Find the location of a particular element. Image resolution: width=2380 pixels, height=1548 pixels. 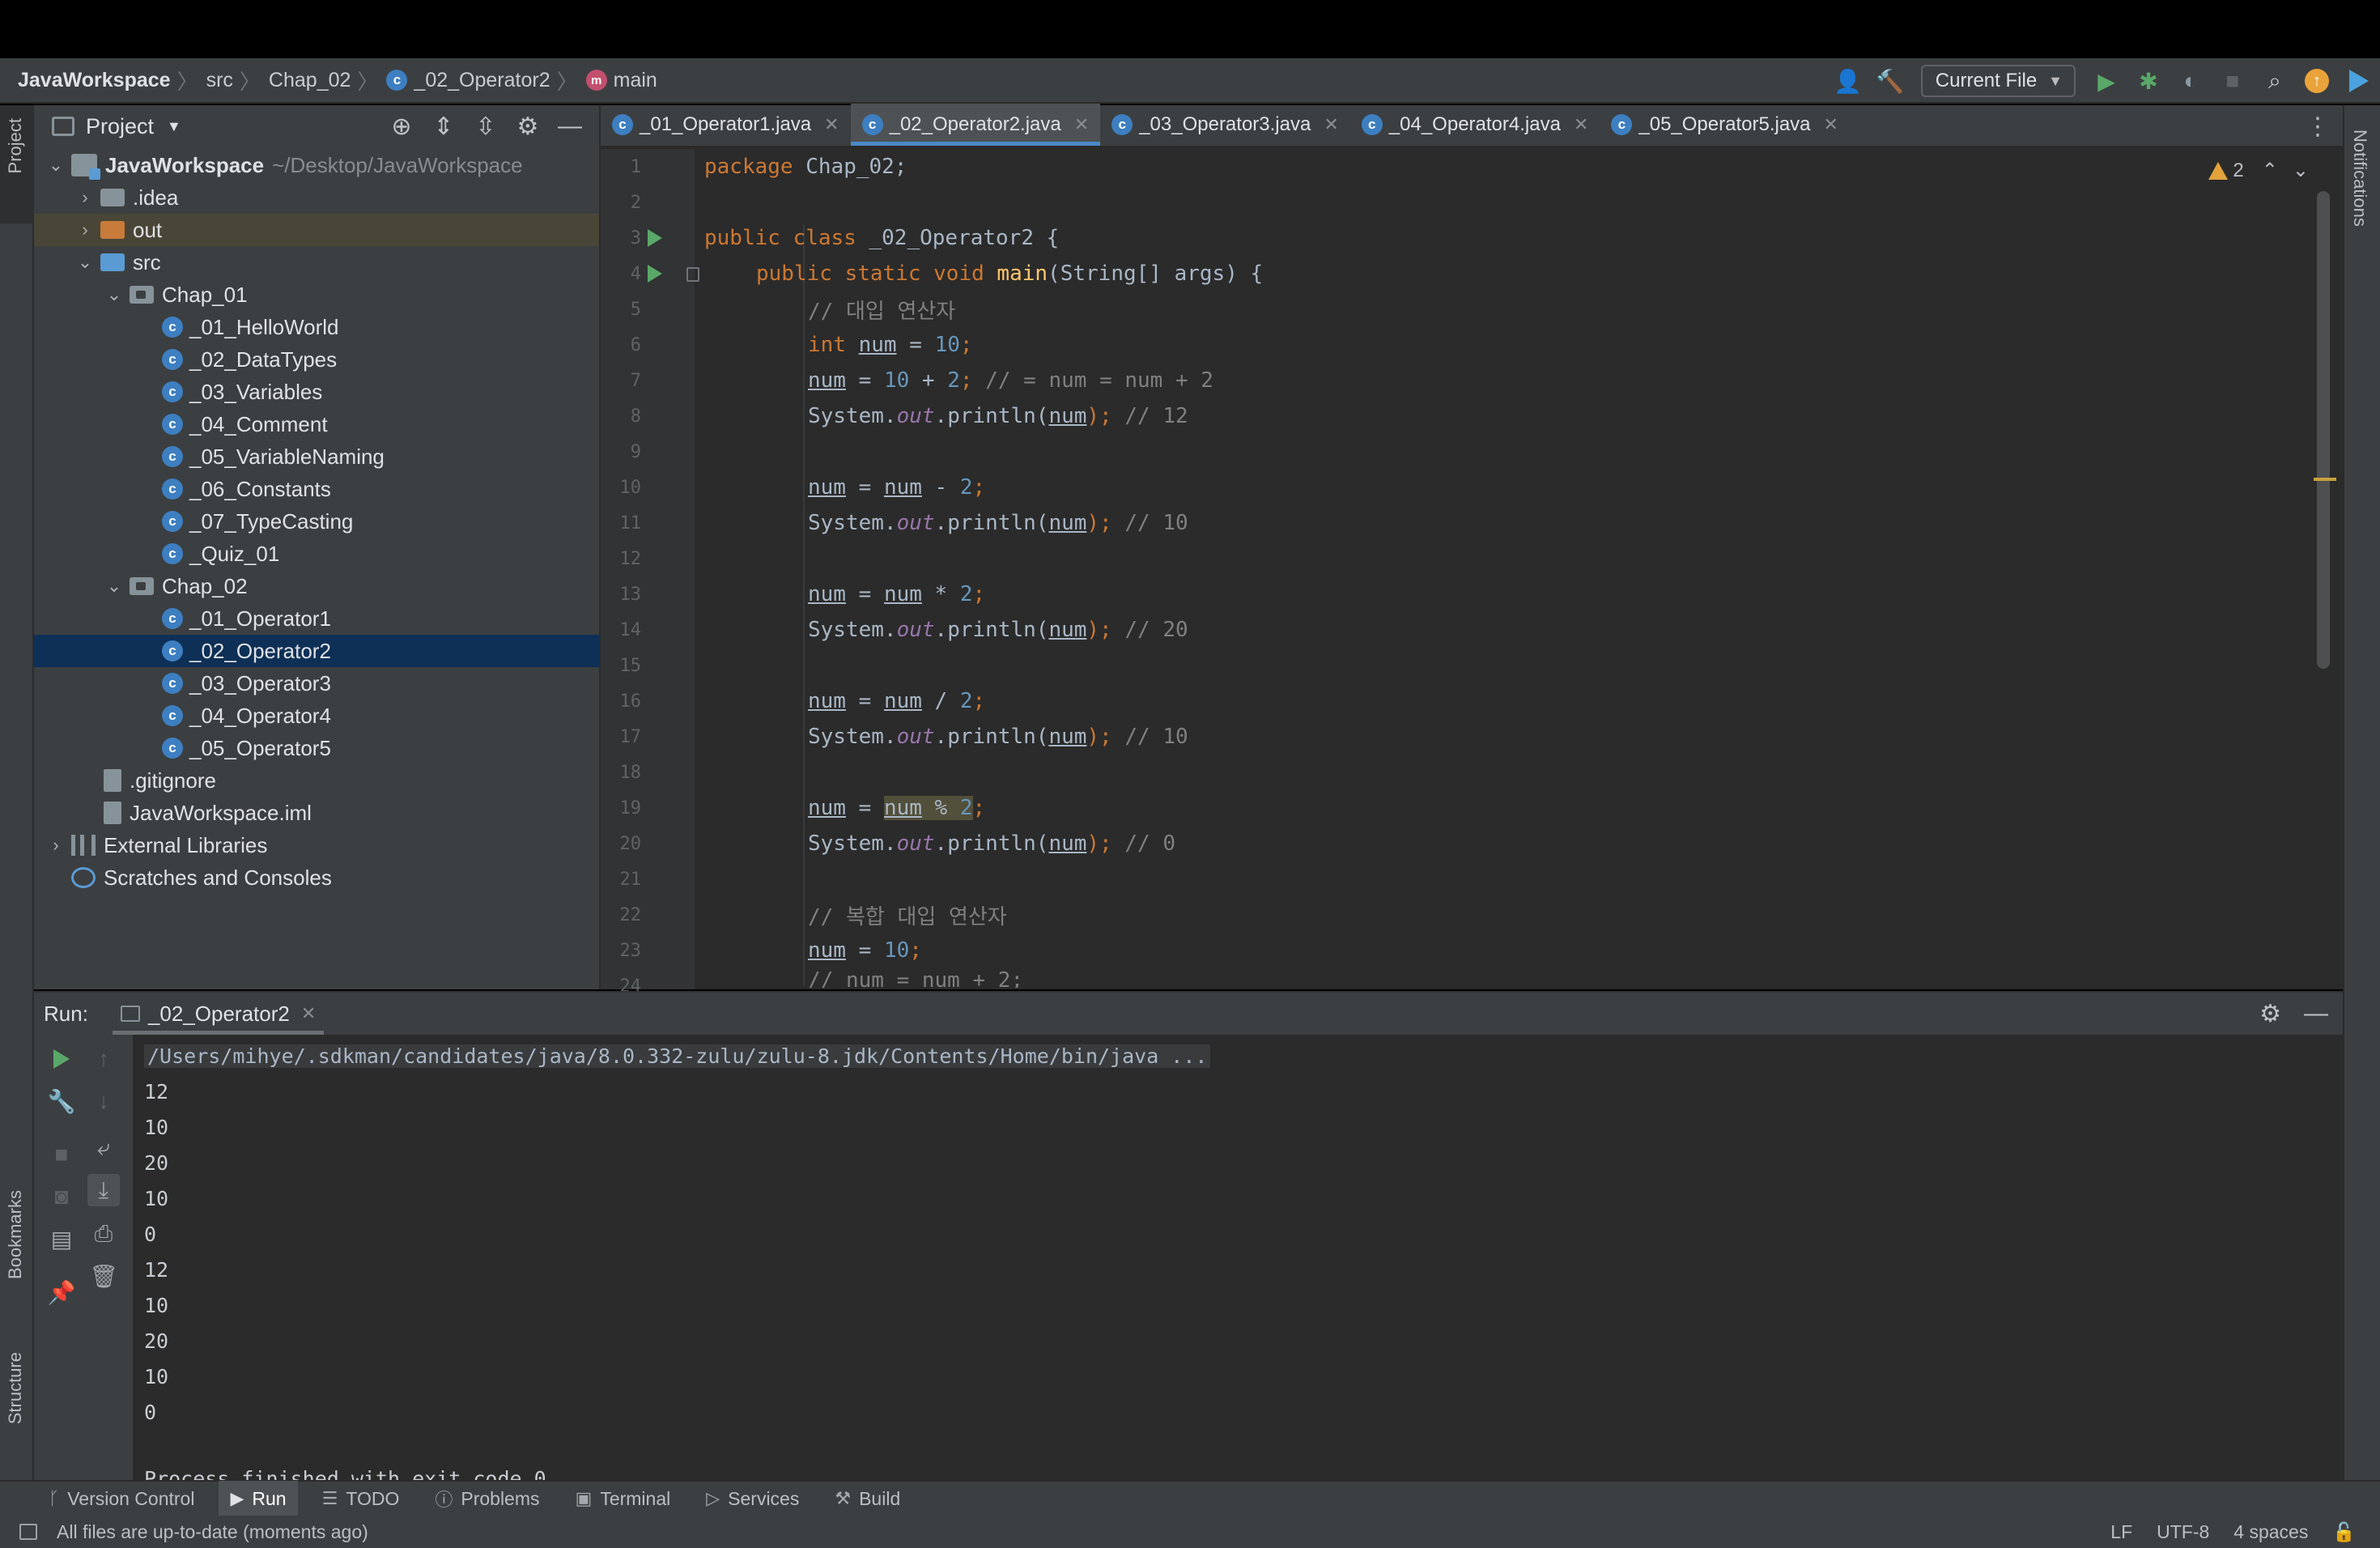

lock-icon: 🔓 is located at coordinates (2344, 1532).